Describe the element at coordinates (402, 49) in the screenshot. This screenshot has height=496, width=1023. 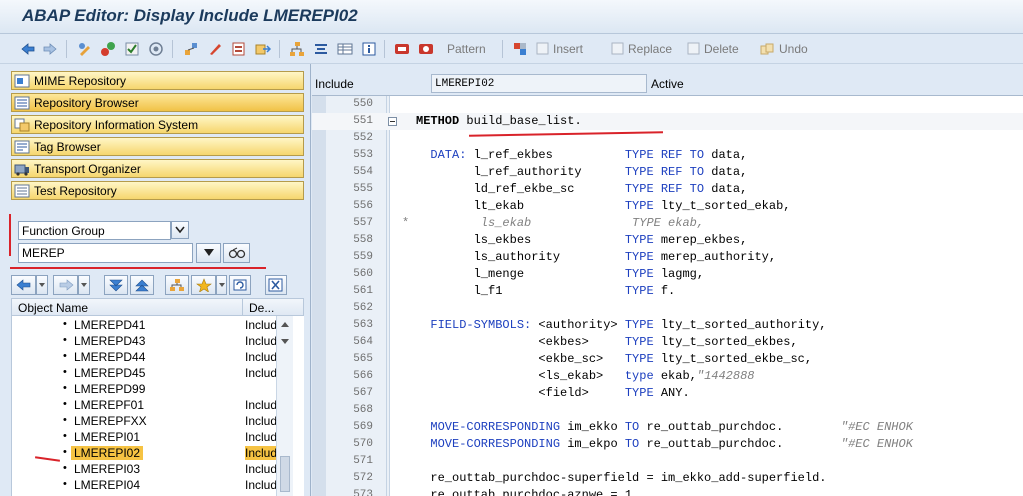
I see `breakpoint-icon` at that location.